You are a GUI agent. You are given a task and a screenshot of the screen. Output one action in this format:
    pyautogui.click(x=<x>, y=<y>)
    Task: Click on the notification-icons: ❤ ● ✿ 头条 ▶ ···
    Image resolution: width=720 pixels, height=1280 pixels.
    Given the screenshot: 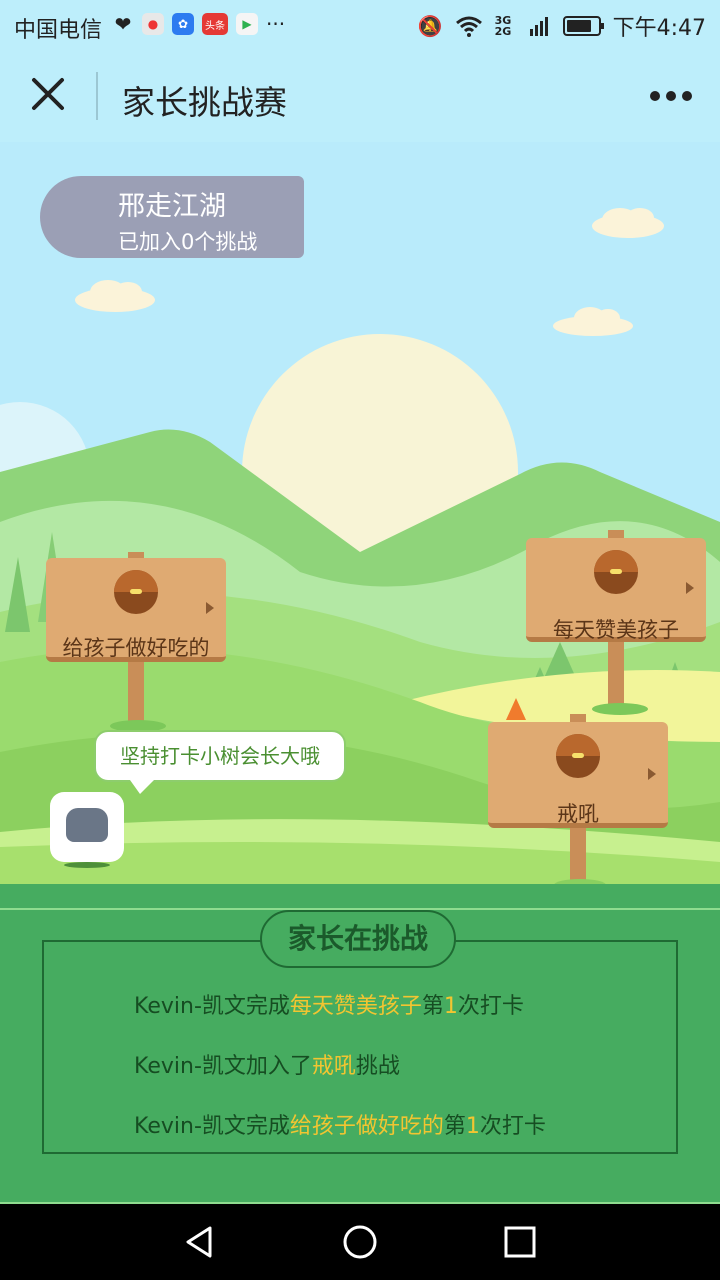 What is the action you would take?
    pyautogui.click(x=198, y=24)
    